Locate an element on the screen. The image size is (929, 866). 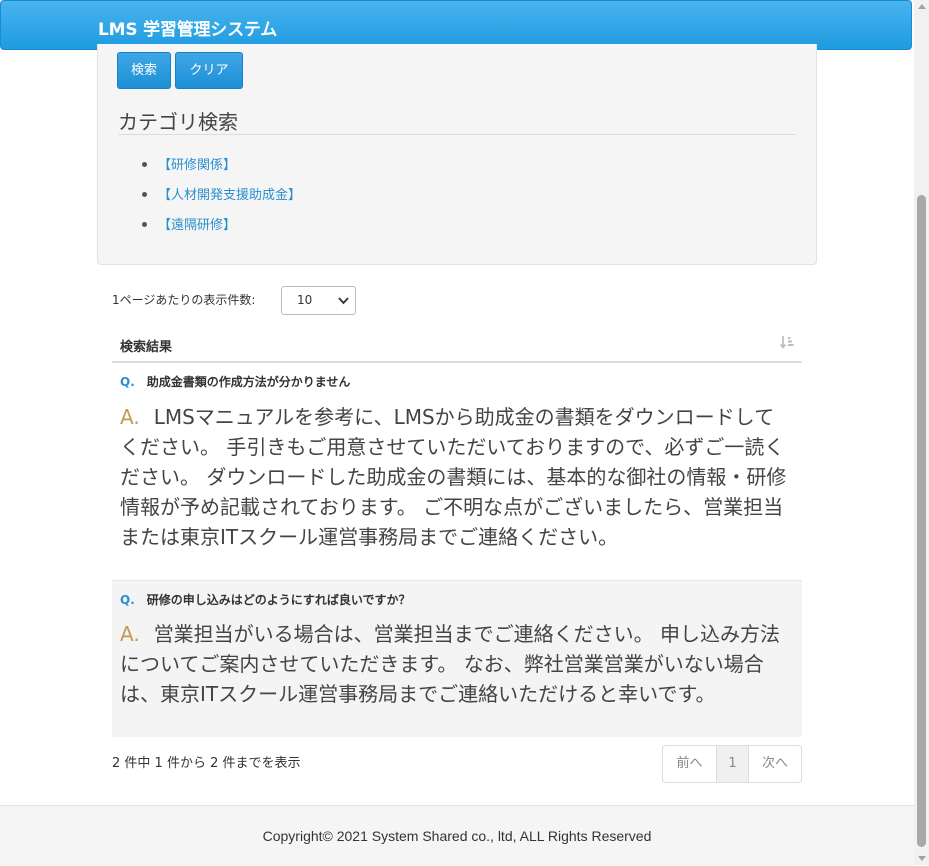
category-link-subsidy: 【人材開発支援助成金】 is located at coordinates (229, 193).